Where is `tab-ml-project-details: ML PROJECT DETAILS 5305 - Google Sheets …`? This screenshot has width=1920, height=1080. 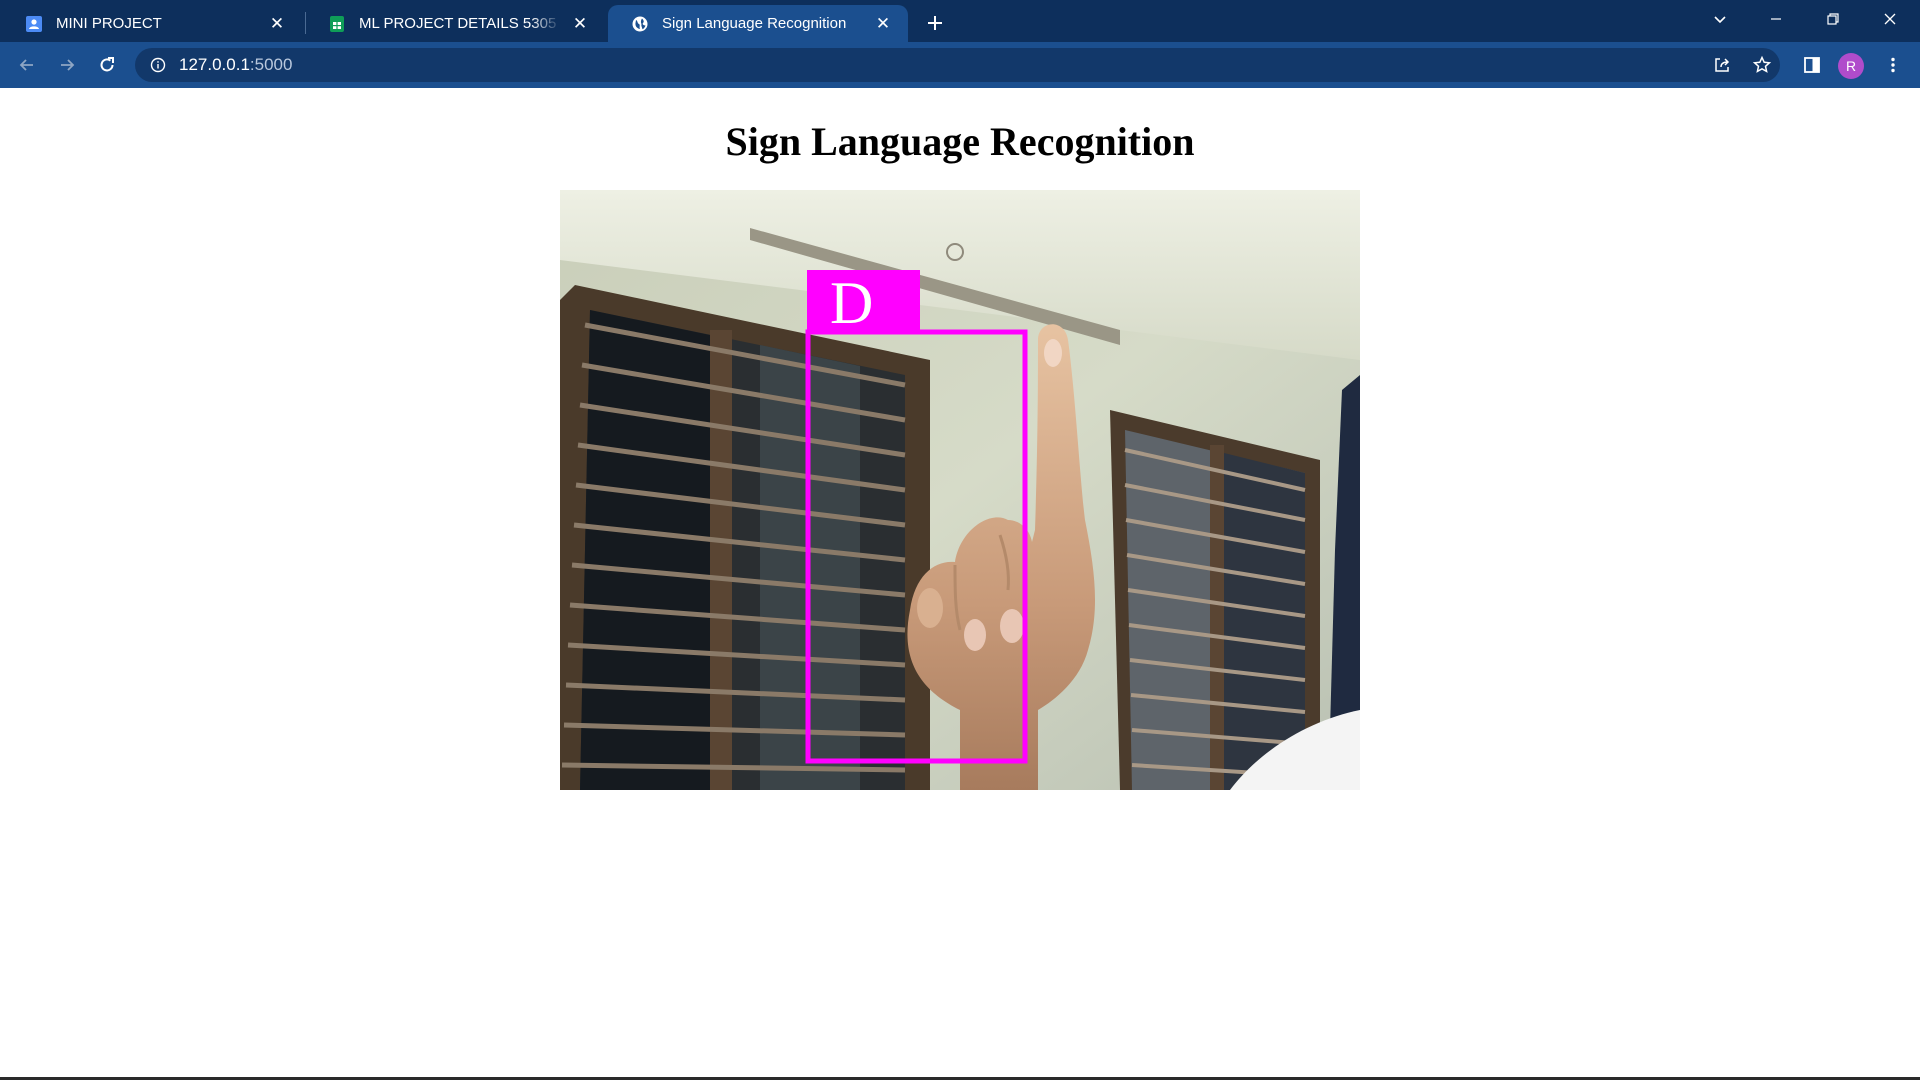 tab-ml-project-details: ML PROJECT DETAILS 5305 - Google Sheets … is located at coordinates (455, 23).